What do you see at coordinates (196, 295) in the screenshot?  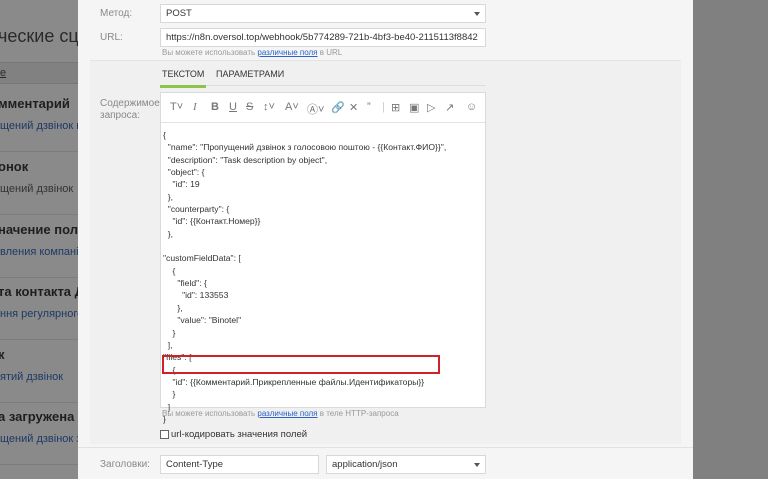 I see `code-line: "id": 133553` at bounding box center [196, 295].